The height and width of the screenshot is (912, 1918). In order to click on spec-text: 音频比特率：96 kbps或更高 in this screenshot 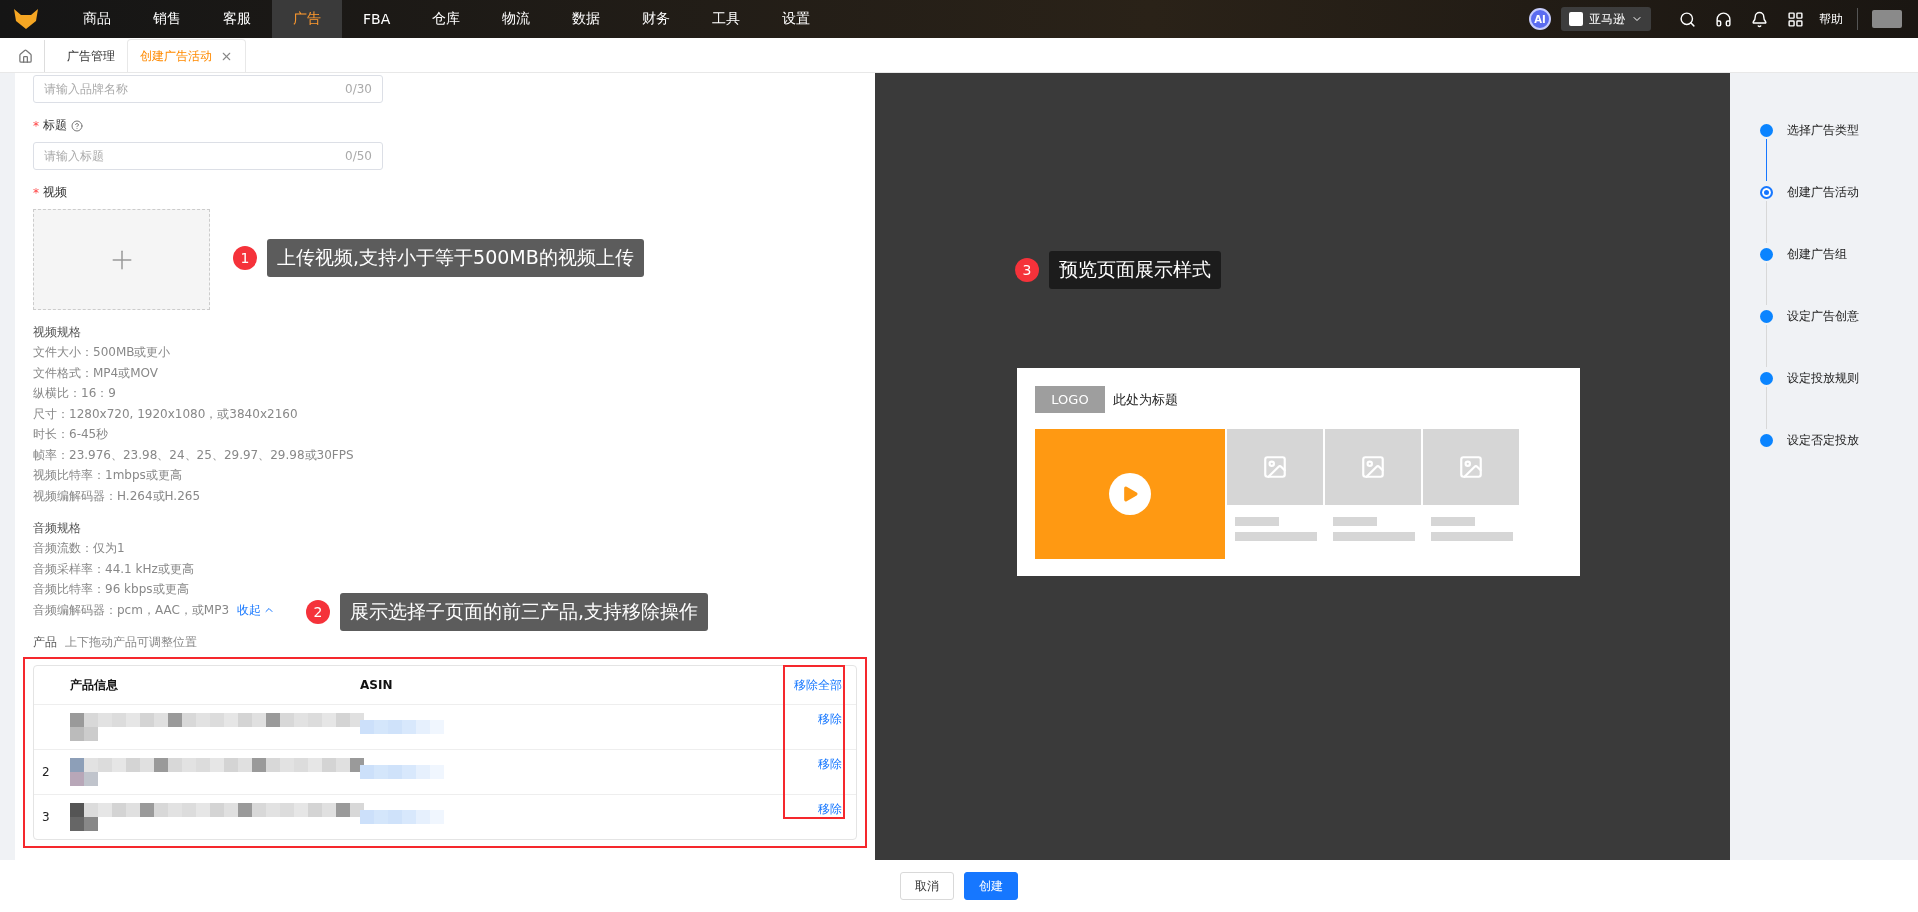, I will do `click(111, 589)`.